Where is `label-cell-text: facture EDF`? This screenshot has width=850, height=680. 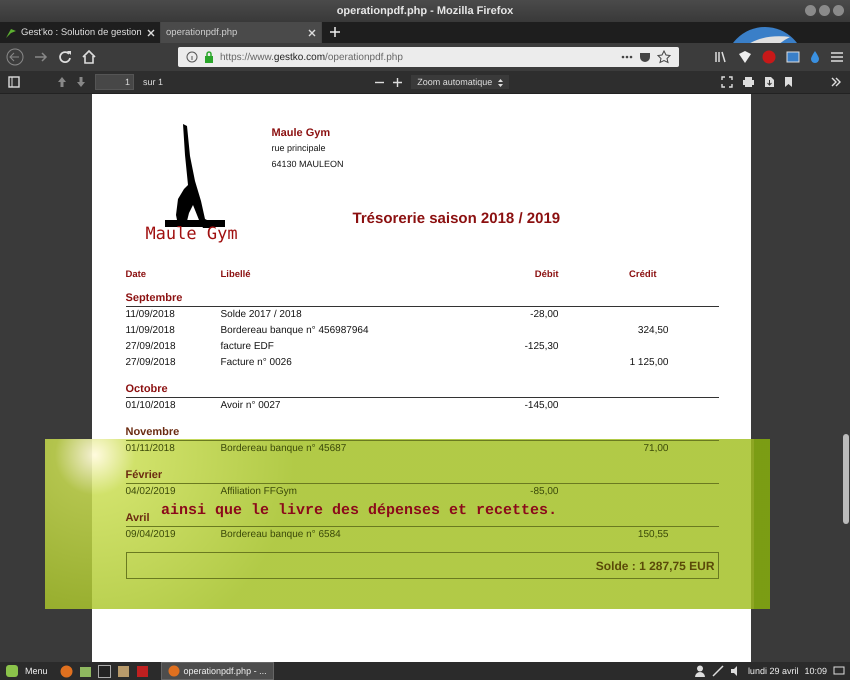
label-cell-text: facture EDF is located at coordinates (247, 347).